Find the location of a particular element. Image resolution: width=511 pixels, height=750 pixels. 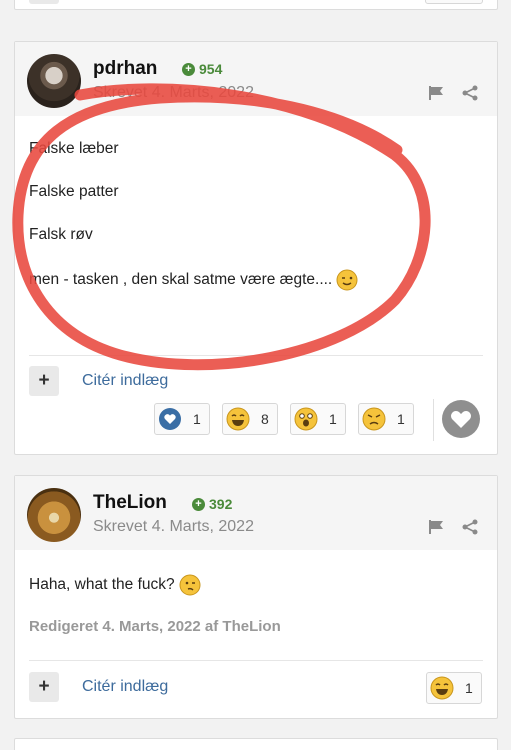

smirk-emoji-icon is located at coordinates (190, 585).